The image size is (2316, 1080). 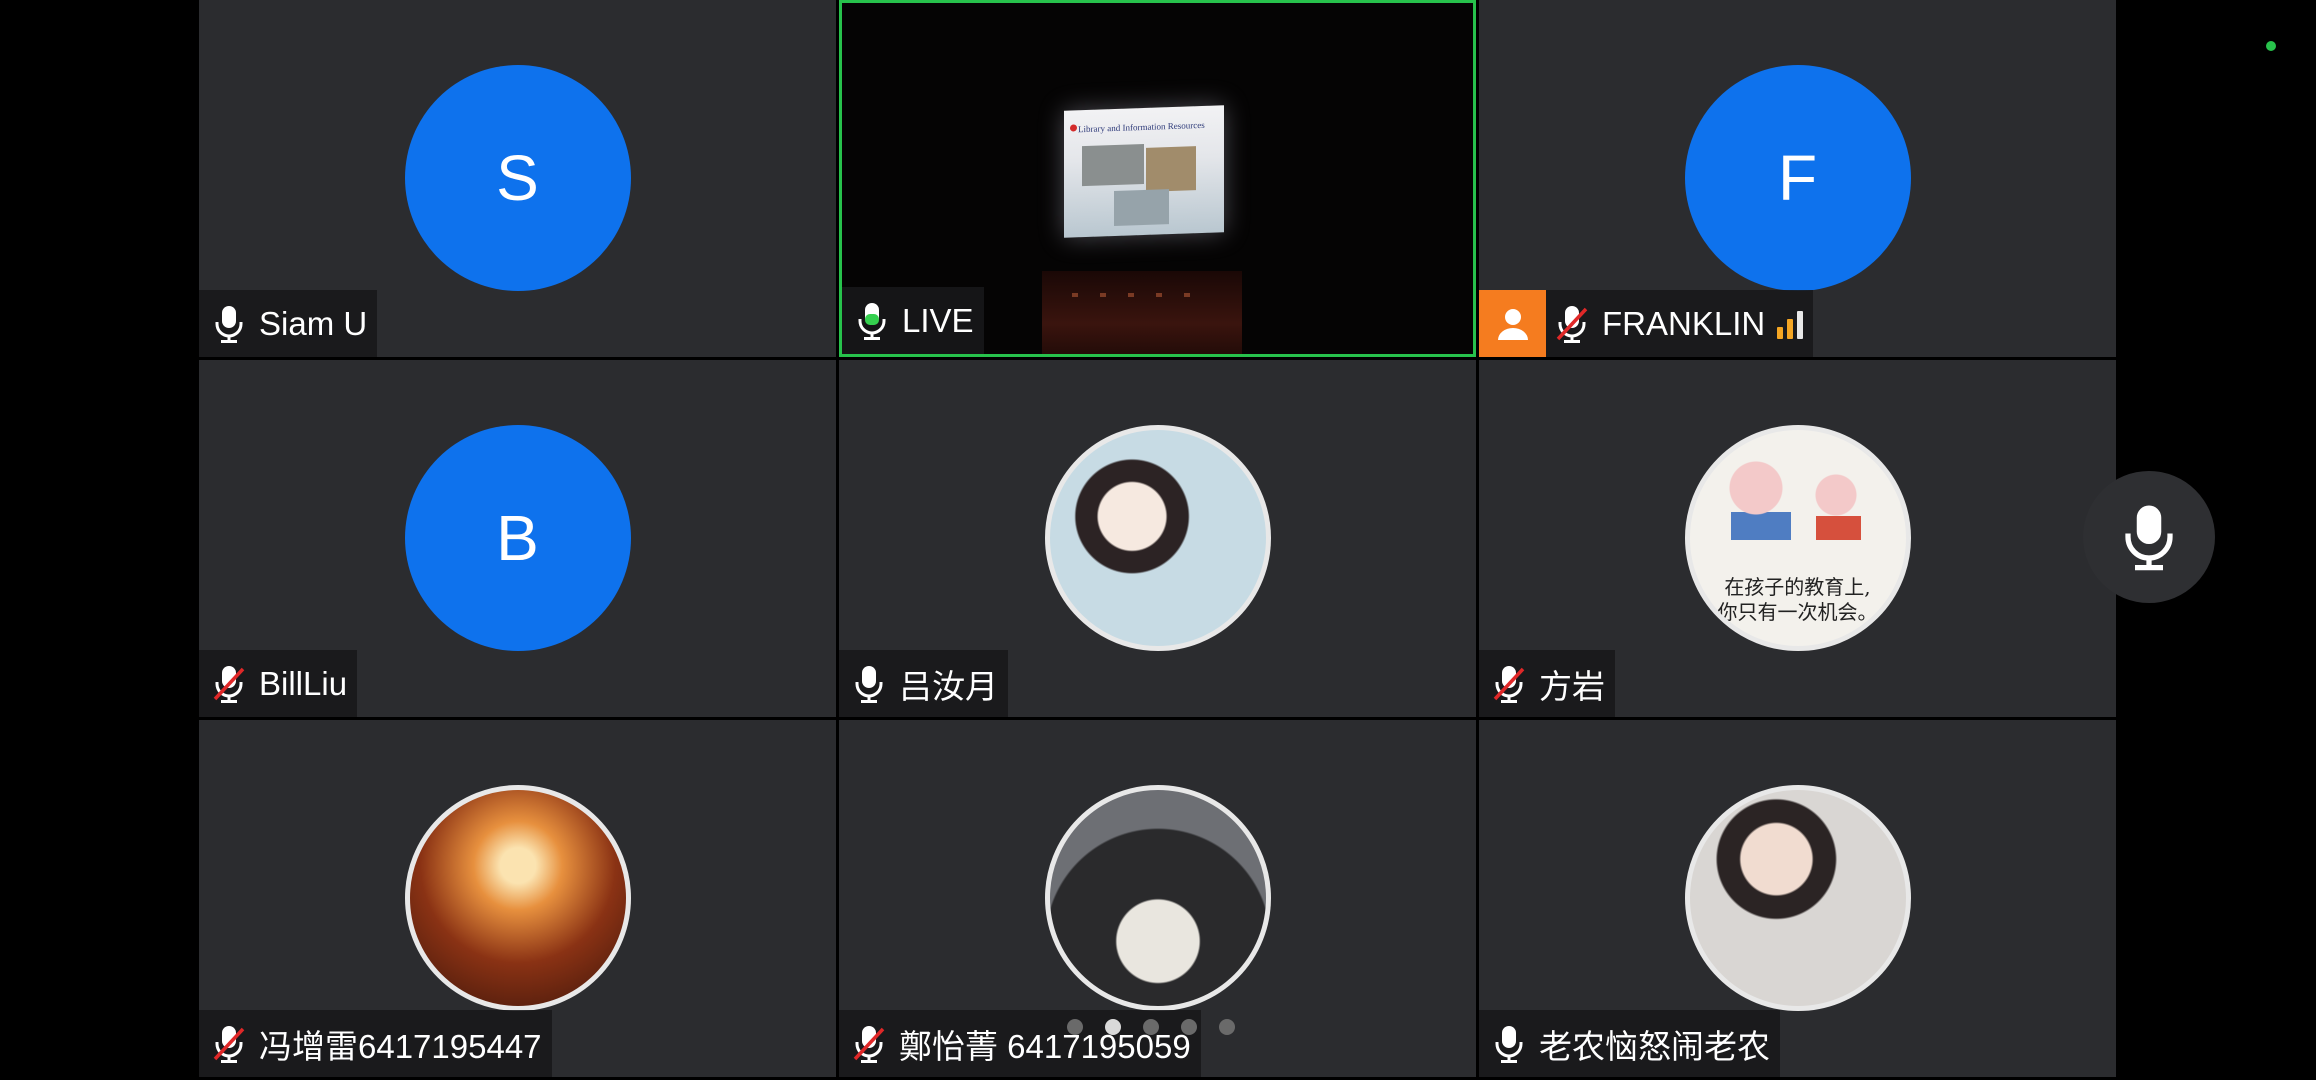 What do you see at coordinates (948, 686) in the screenshot?
I see `participant-name: 吕汝月` at bounding box center [948, 686].